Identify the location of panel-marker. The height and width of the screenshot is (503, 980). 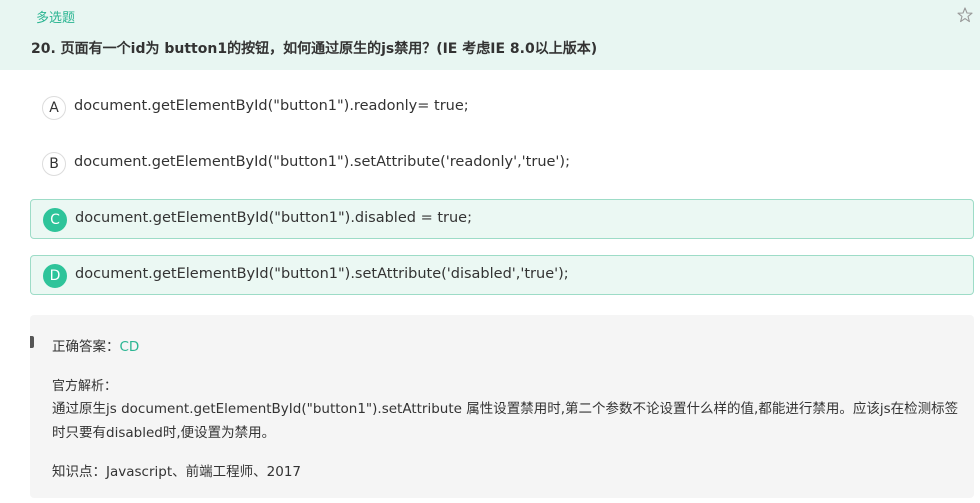
(32, 342).